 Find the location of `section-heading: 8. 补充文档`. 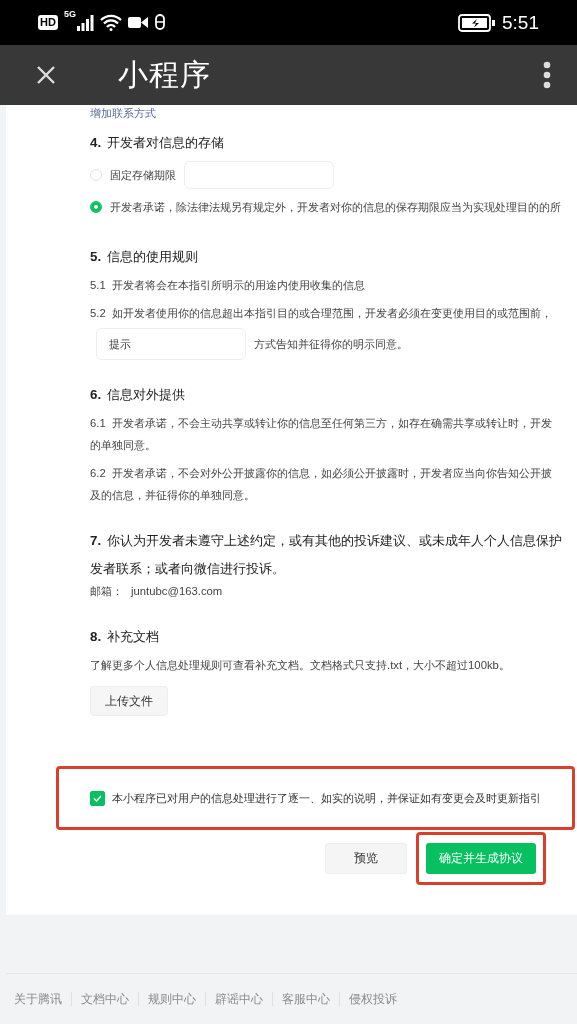

section-heading: 8. 补充文档 is located at coordinates (125, 637).